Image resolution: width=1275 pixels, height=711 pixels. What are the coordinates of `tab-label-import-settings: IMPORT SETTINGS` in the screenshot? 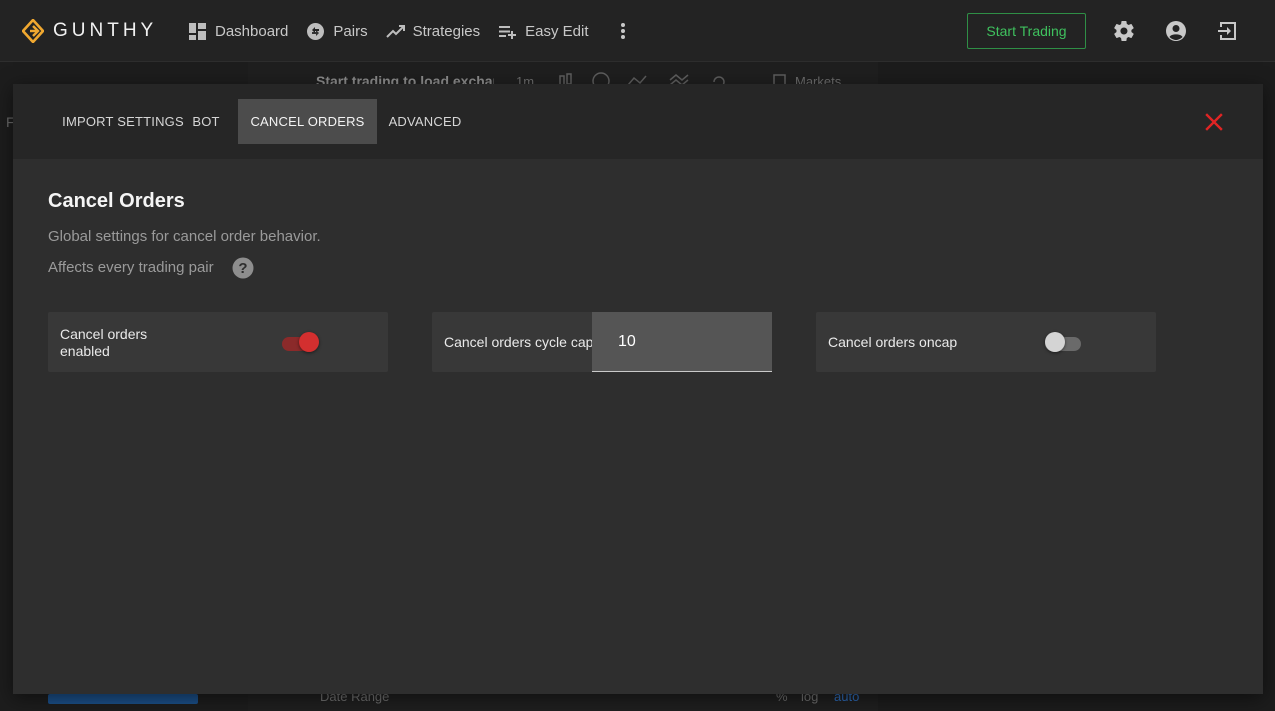 It's located at (123, 121).